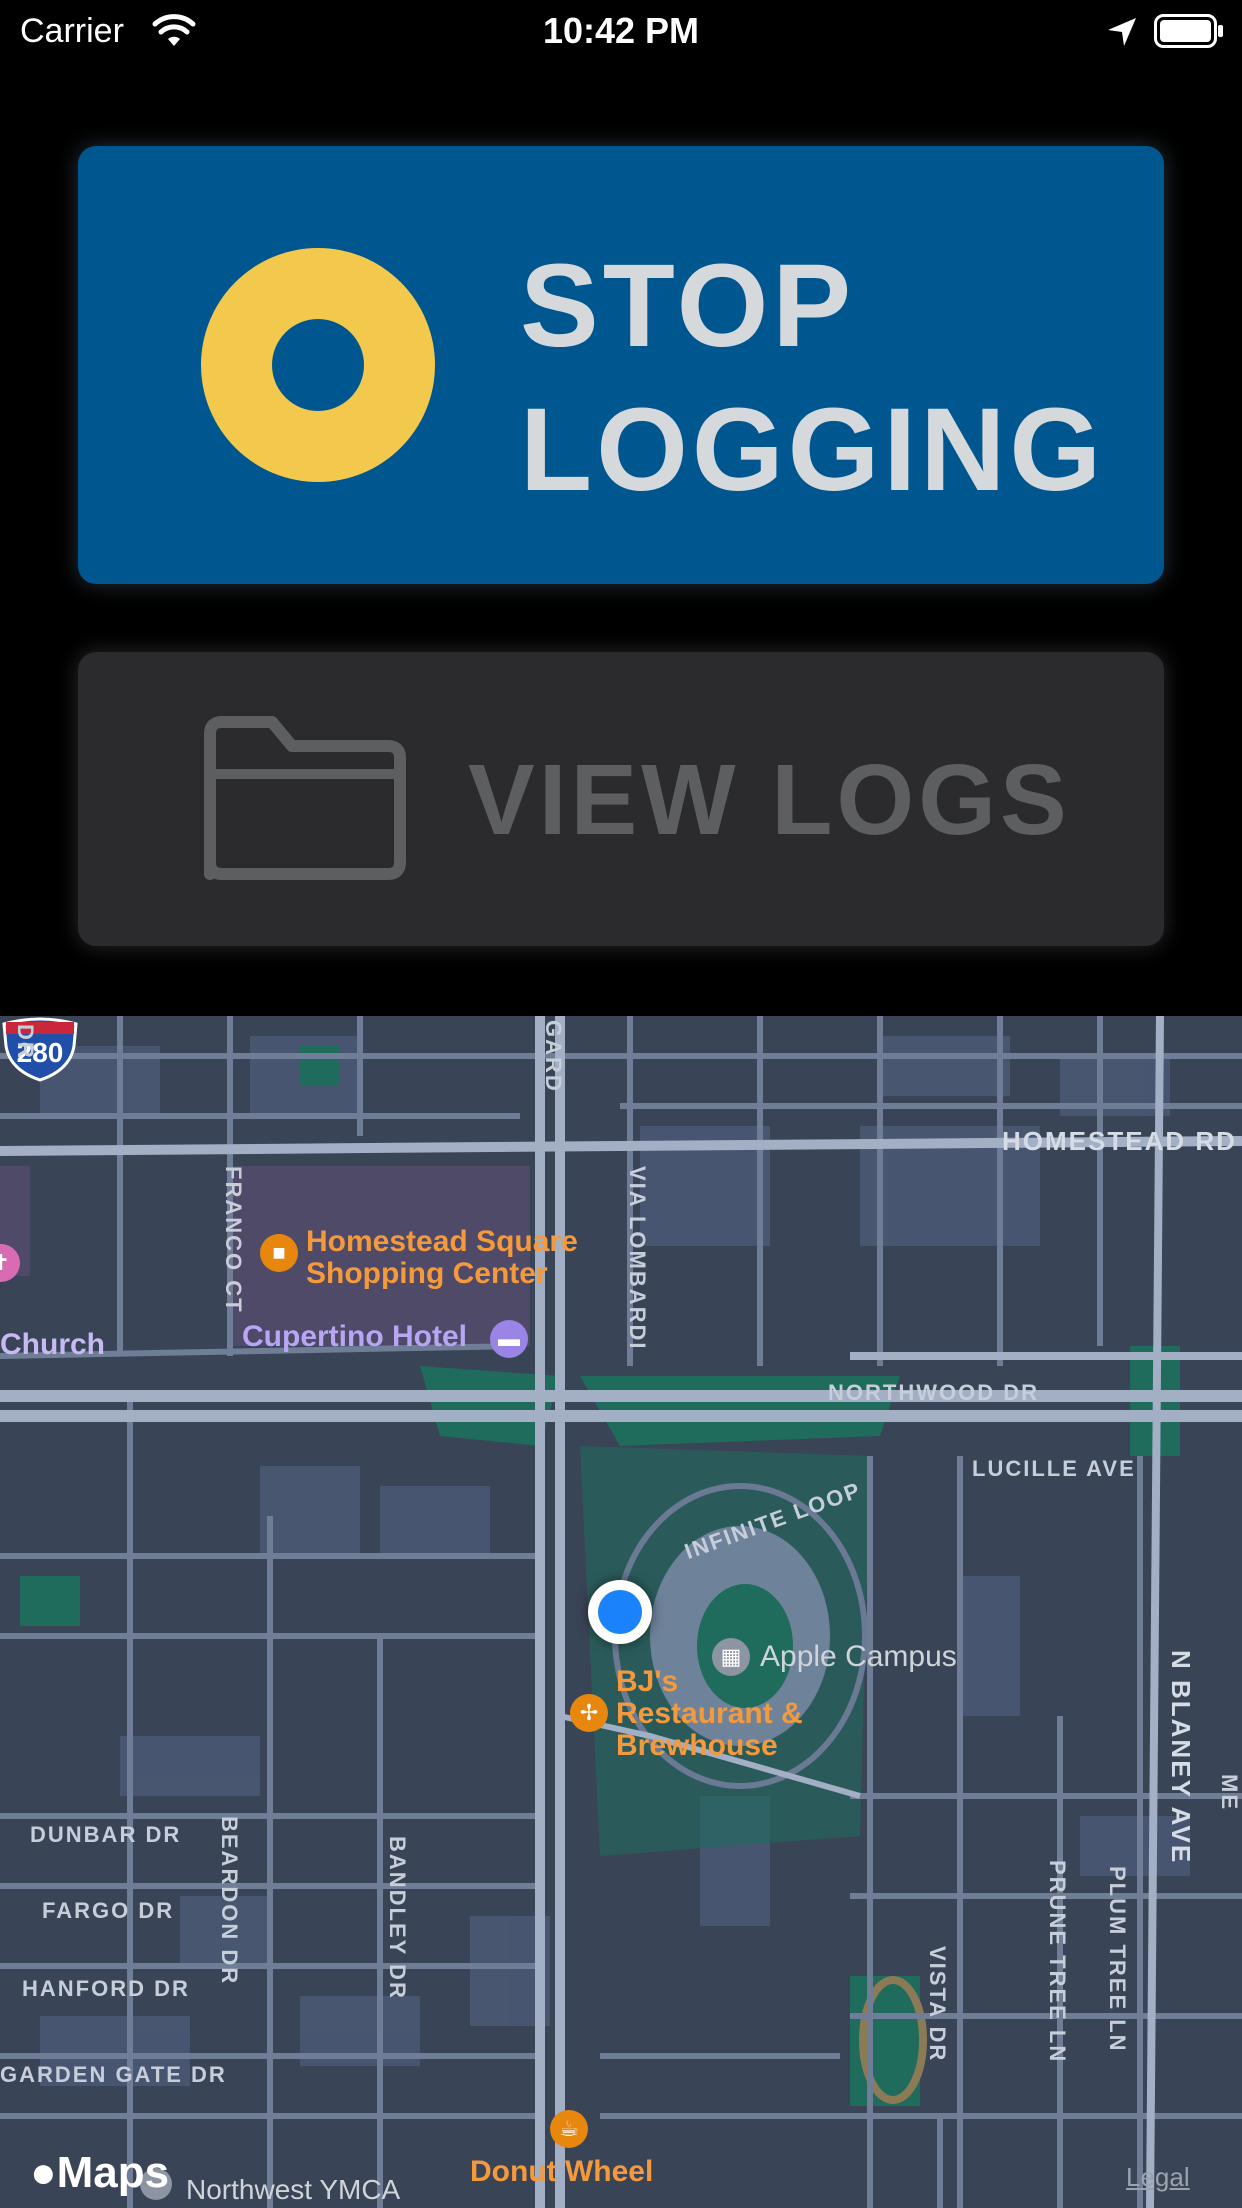  What do you see at coordinates (553, 1056) in the screenshot?
I see `street-gard: GARD` at bounding box center [553, 1056].